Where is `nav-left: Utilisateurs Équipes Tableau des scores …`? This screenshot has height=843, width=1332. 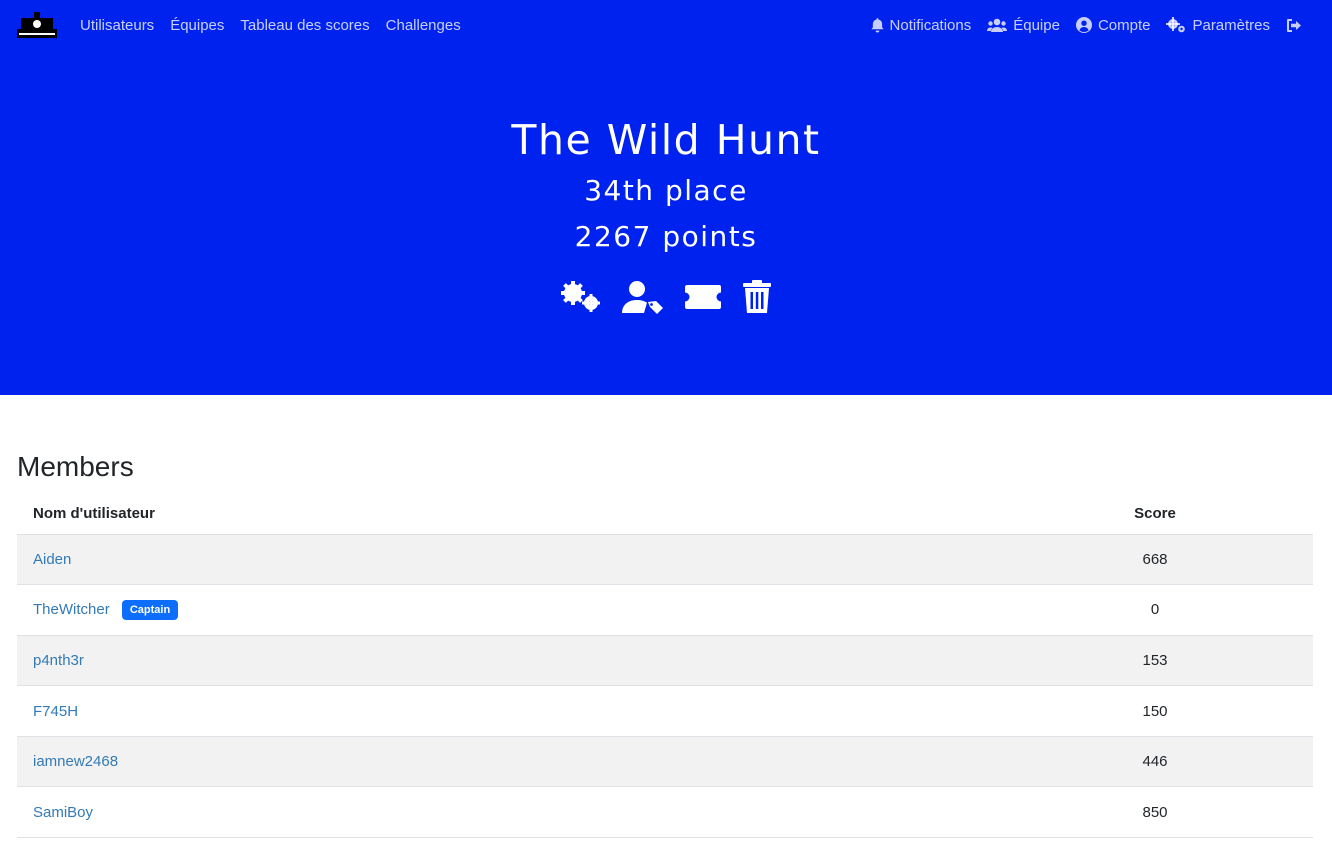
nav-left: Utilisateurs Équipes Tableau des scores … is located at coordinates (270, 25).